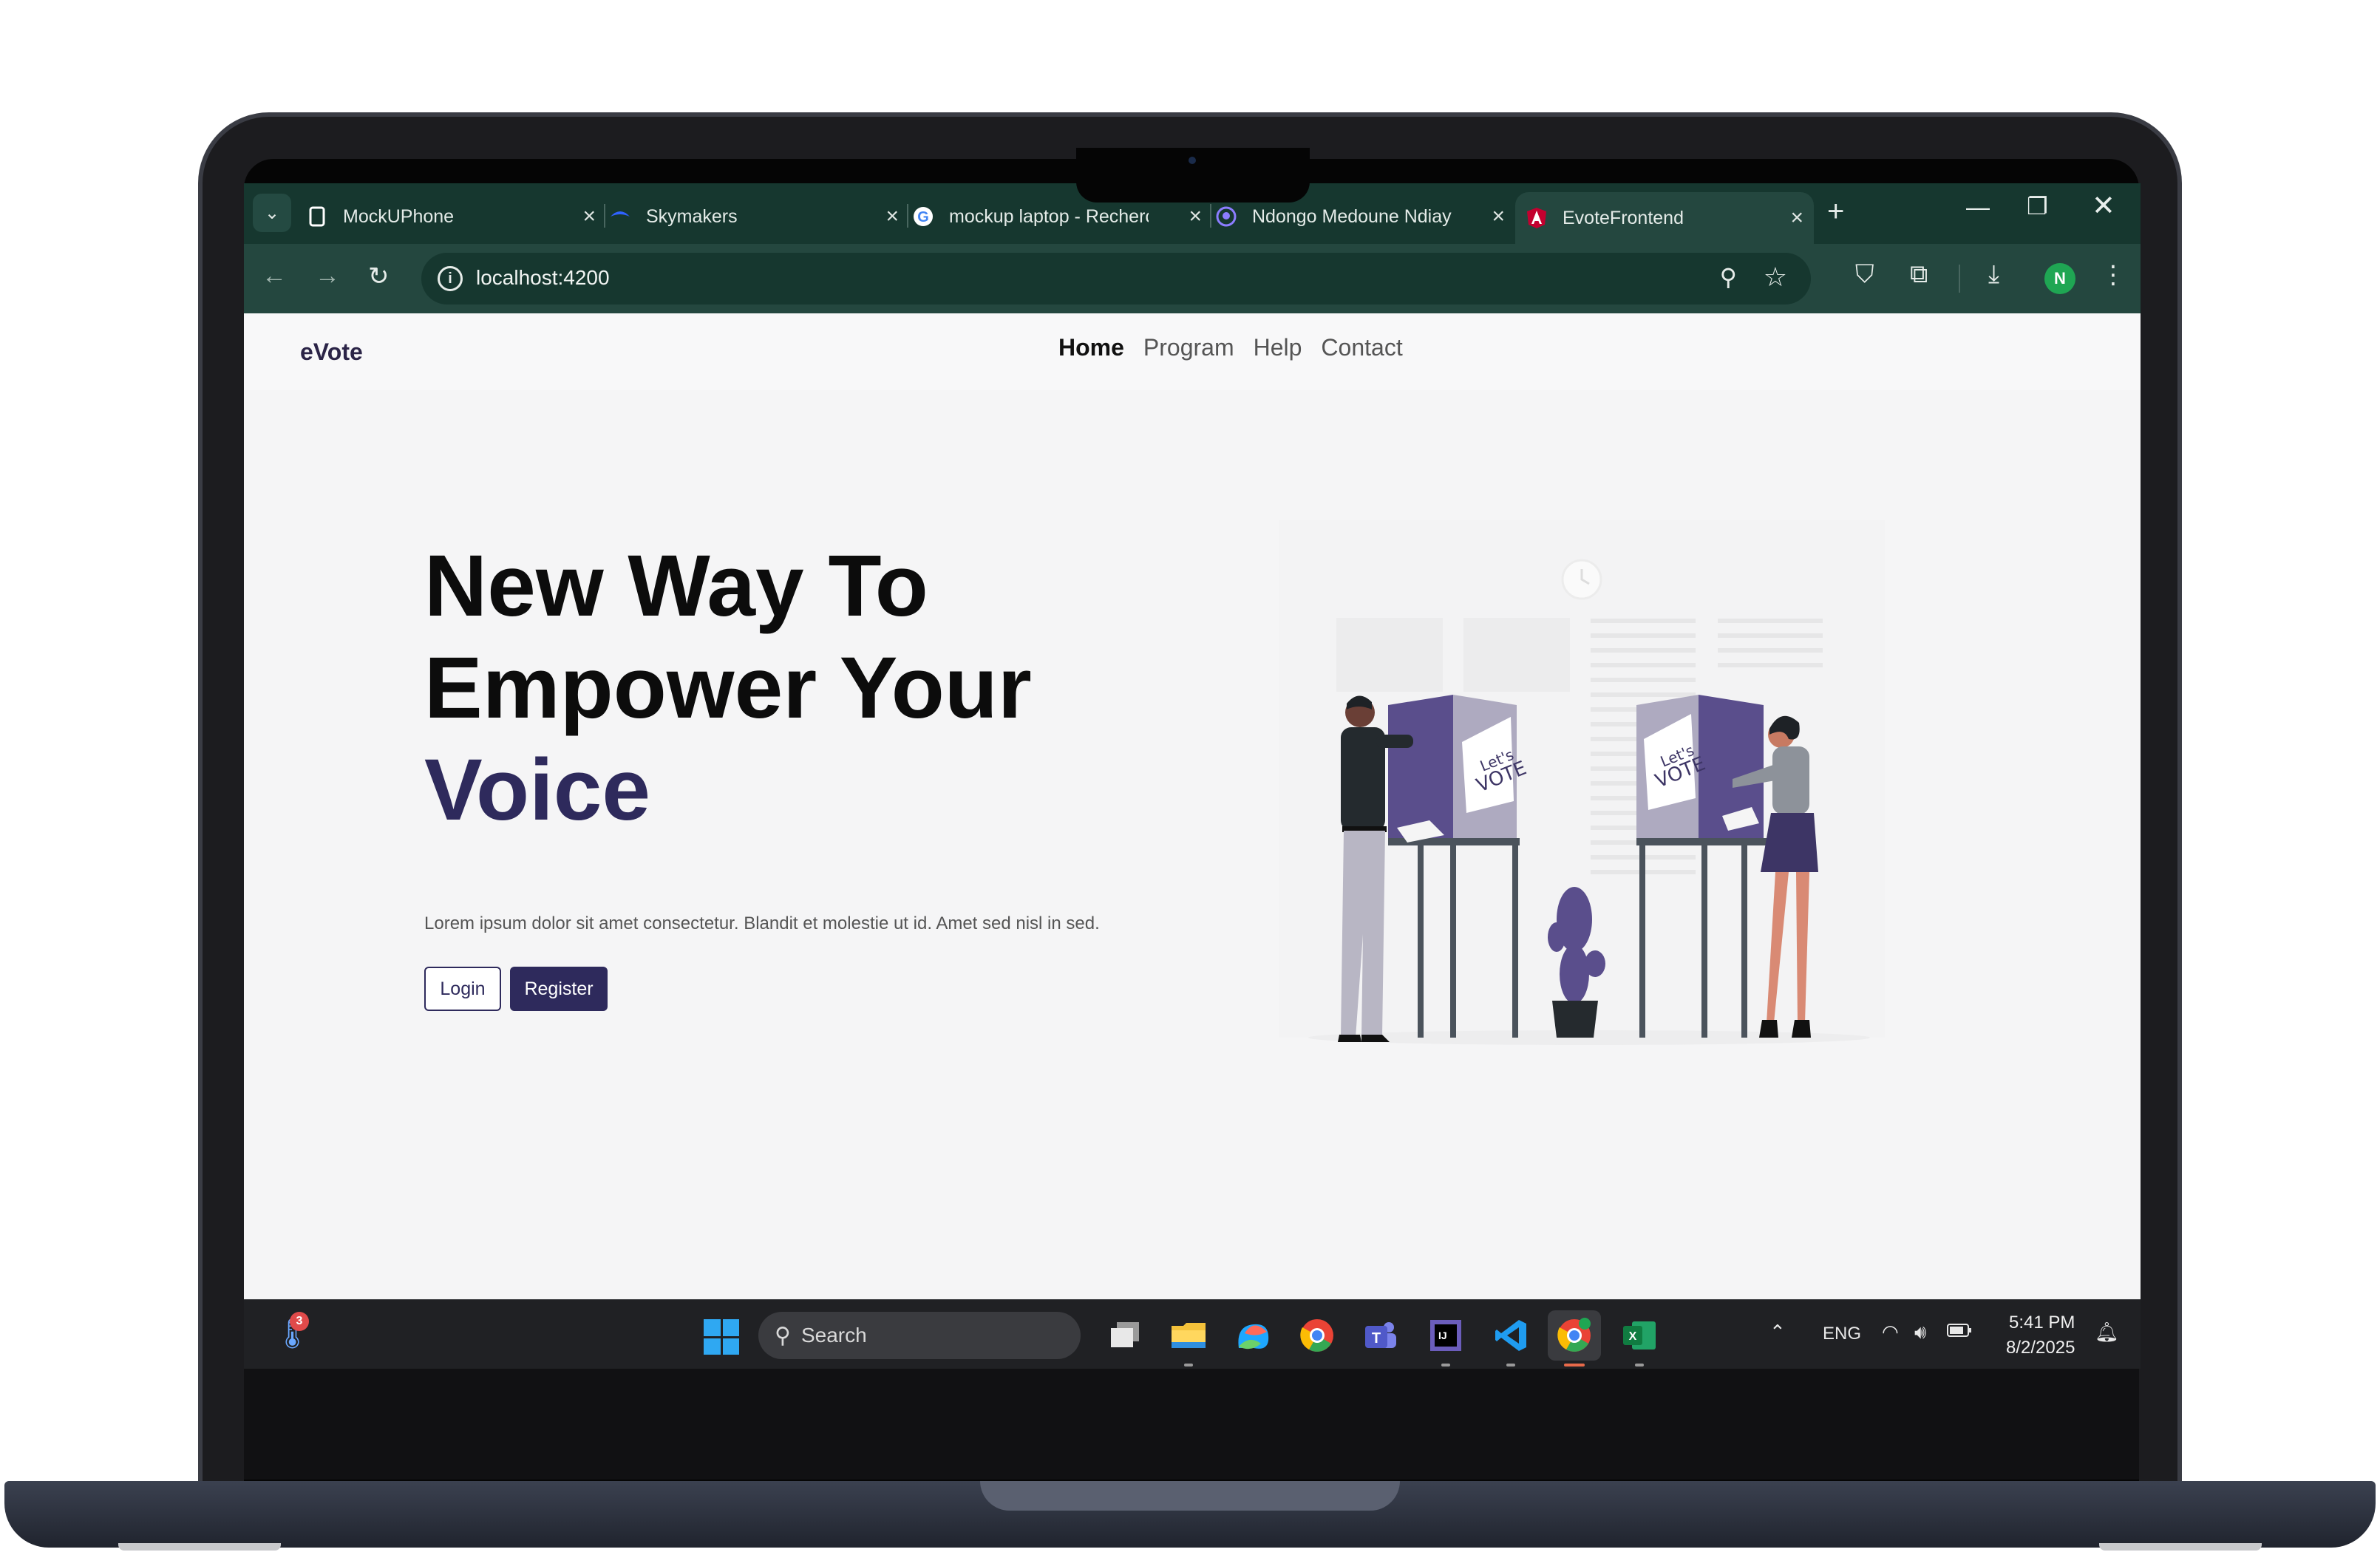  What do you see at coordinates (692, 216) in the screenshot?
I see `tab-label: Skymakers` at bounding box center [692, 216].